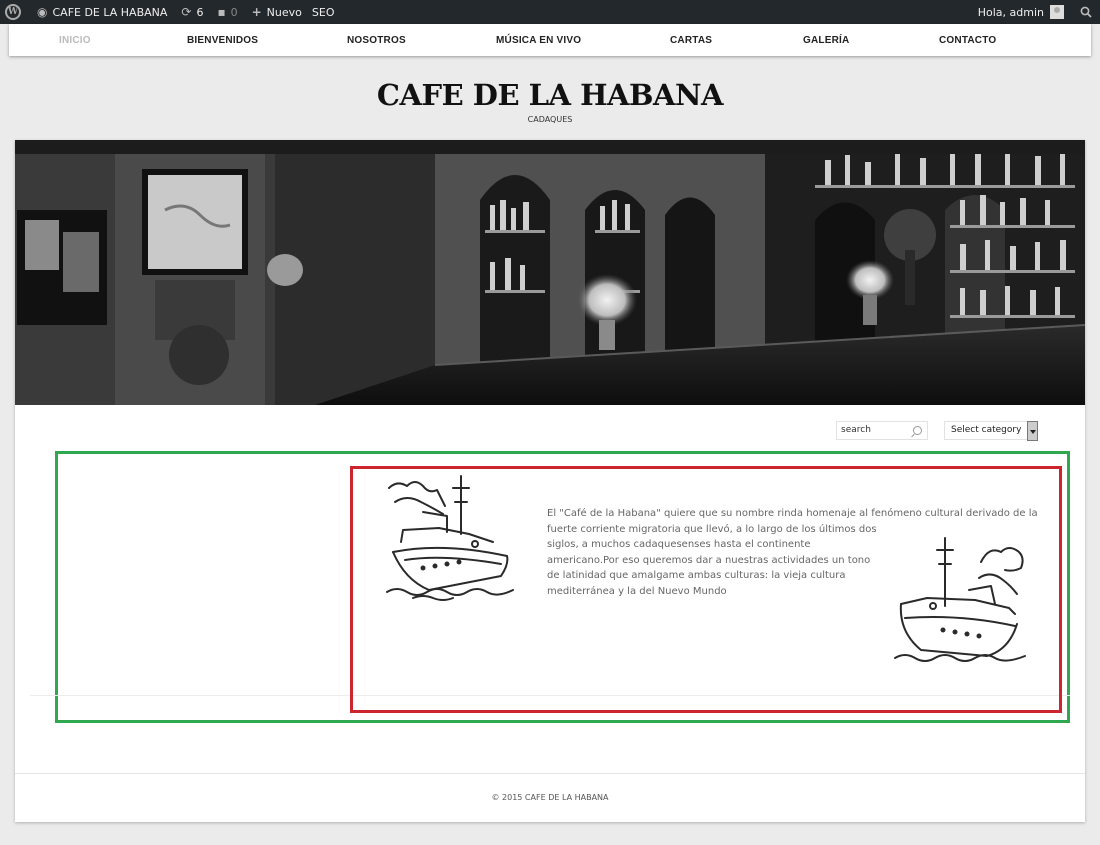 The width and height of the screenshot is (1100, 845). Describe the element at coordinates (882, 430) in the screenshot. I see `search-input: search` at that location.